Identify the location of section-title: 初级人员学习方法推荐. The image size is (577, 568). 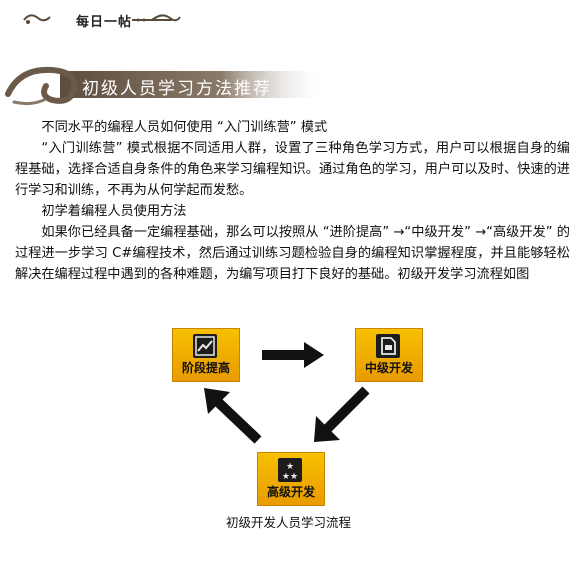
(177, 89).